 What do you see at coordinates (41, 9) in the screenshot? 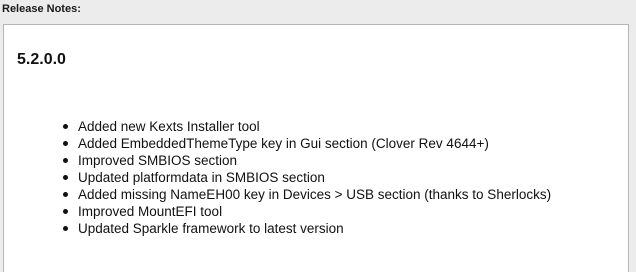
I see `release-notes-label: Release Notes:` at bounding box center [41, 9].